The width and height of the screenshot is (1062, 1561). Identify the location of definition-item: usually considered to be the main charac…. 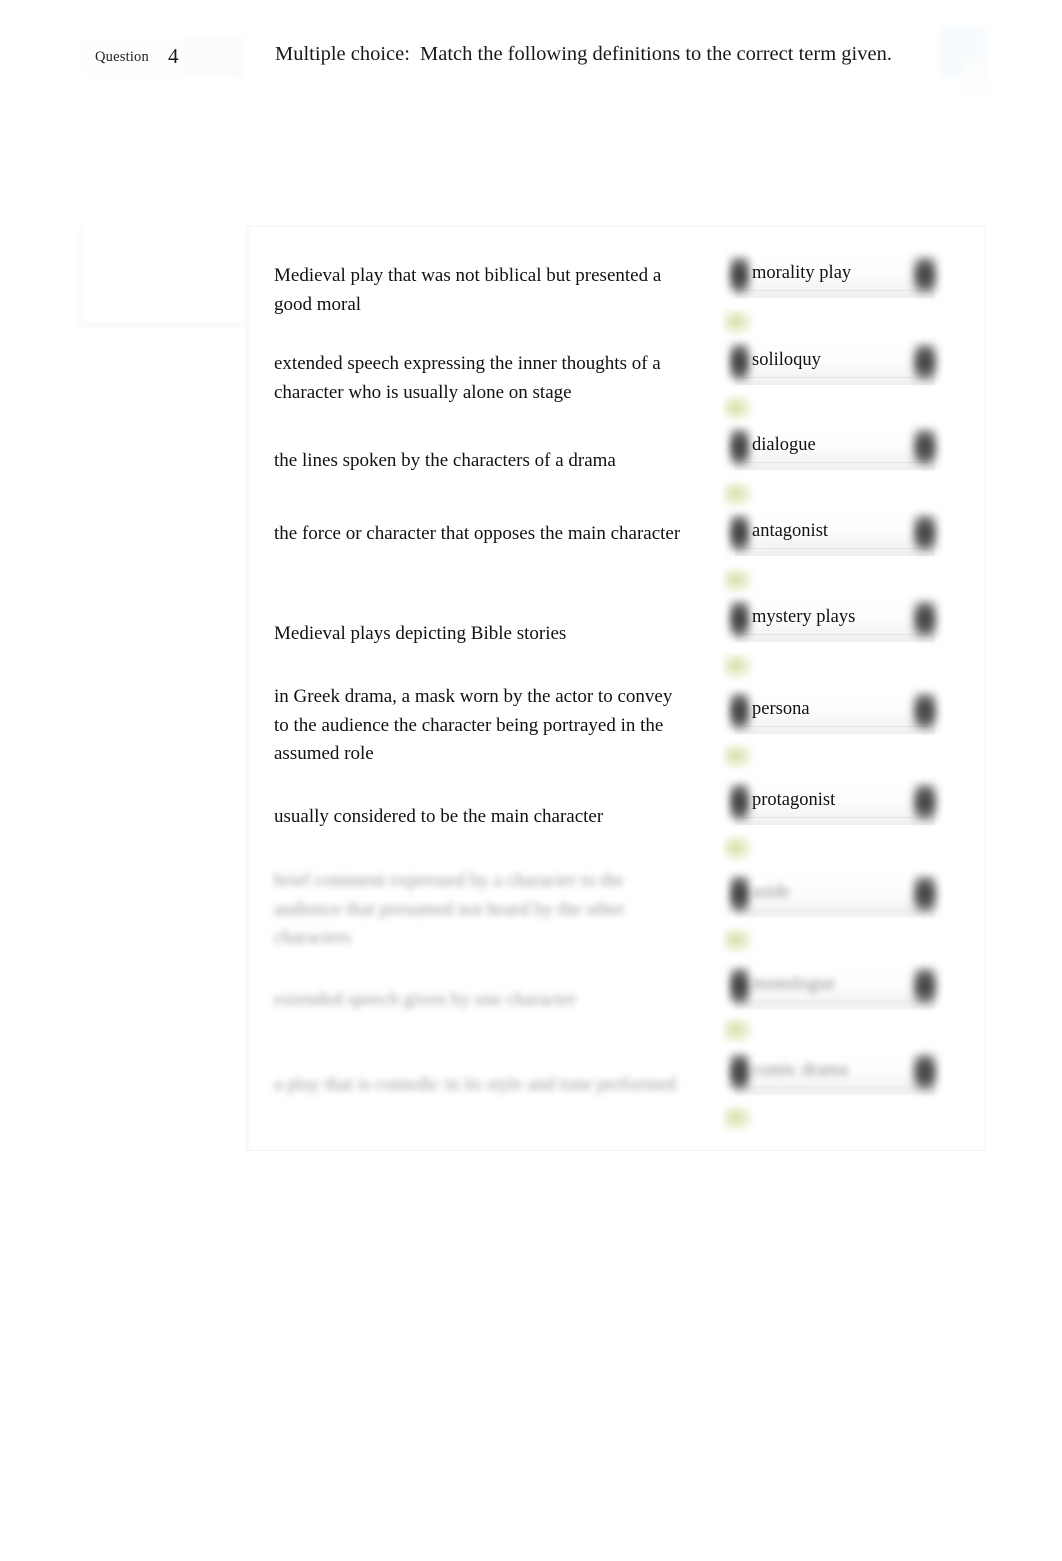
(439, 816).